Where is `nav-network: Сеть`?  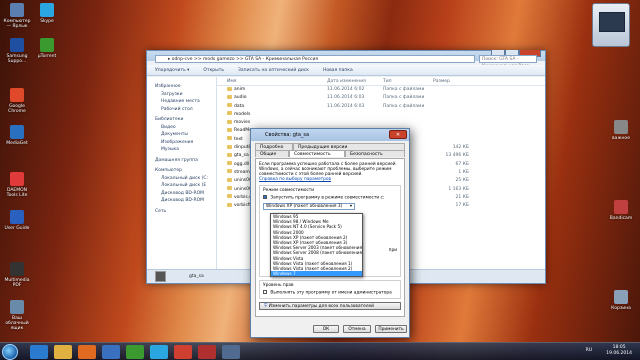
nav-network: Сеть is located at coordinates (185, 212).